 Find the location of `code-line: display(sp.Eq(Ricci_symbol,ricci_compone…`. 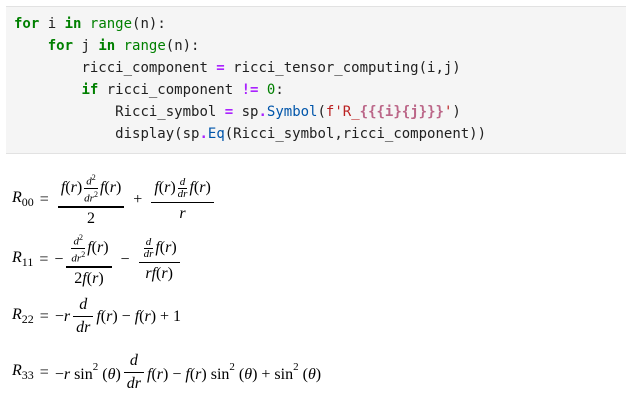

code-line: display(sp.Eq(Ricci_symbol,ricci_compone… is located at coordinates (301, 134).